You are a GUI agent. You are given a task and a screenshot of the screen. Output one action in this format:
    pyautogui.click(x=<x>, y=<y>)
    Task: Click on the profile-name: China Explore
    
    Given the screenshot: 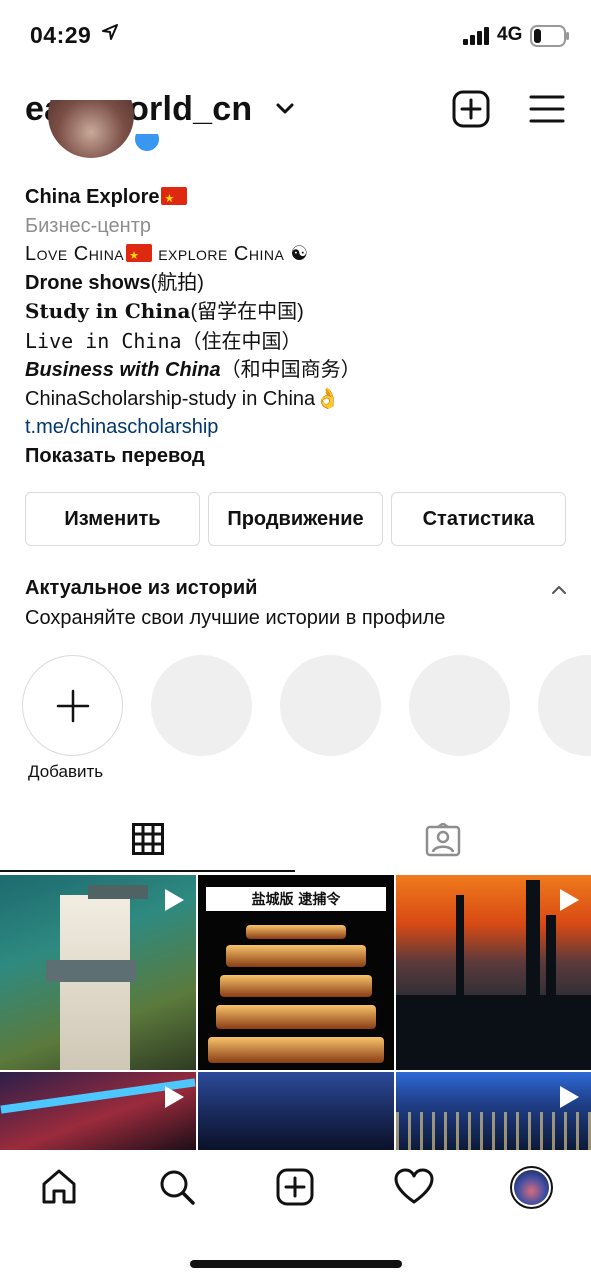 What is the action you would take?
    pyautogui.click(x=295, y=198)
    